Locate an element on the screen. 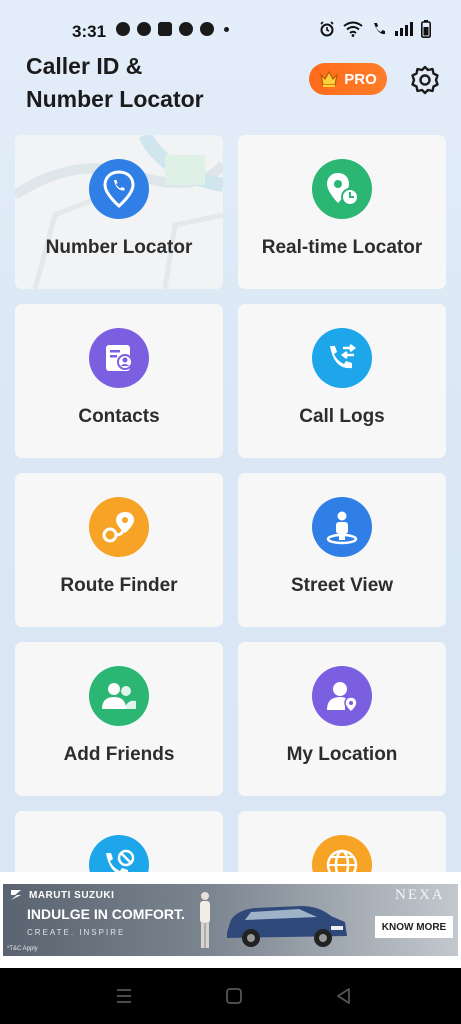 The width and height of the screenshot is (461, 1024). feature-label: My Location is located at coordinates (342, 754).